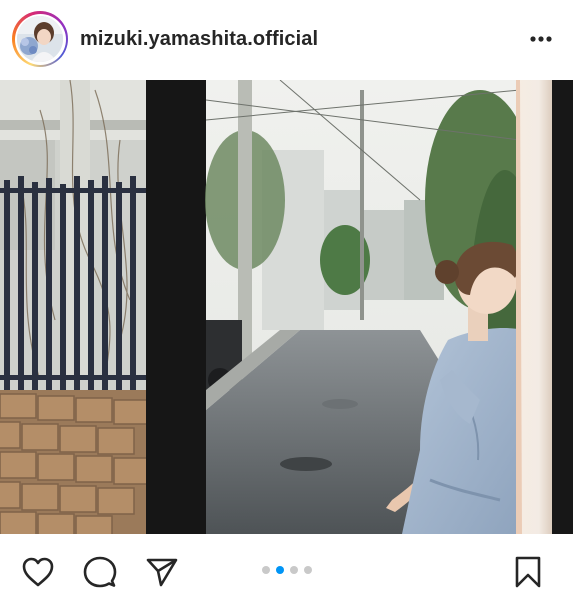  I want to click on bookmark-icon, so click(528, 572).